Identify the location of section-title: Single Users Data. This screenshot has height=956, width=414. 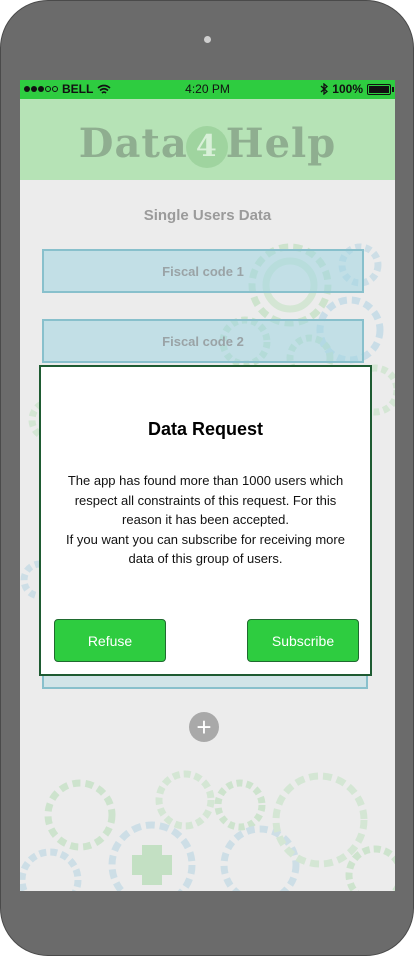
(207, 215).